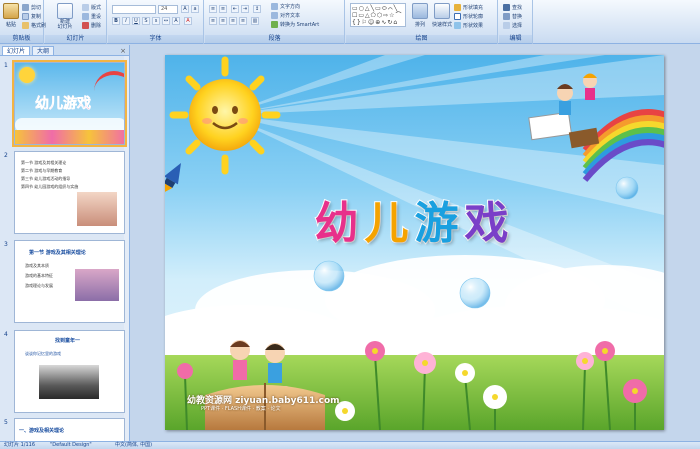 Image resolution: width=700 pixels, height=449 pixels. I want to click on title-char-3: 游, so click(439, 223).